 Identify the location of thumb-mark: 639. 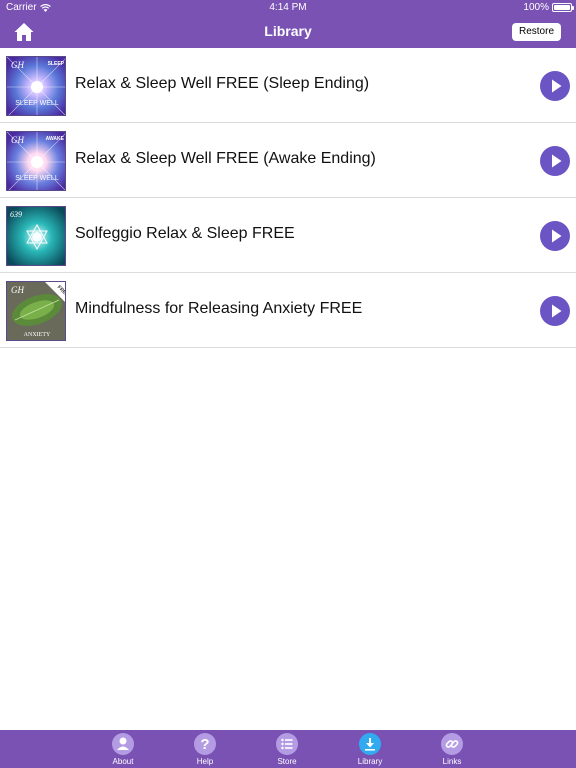
(16, 214).